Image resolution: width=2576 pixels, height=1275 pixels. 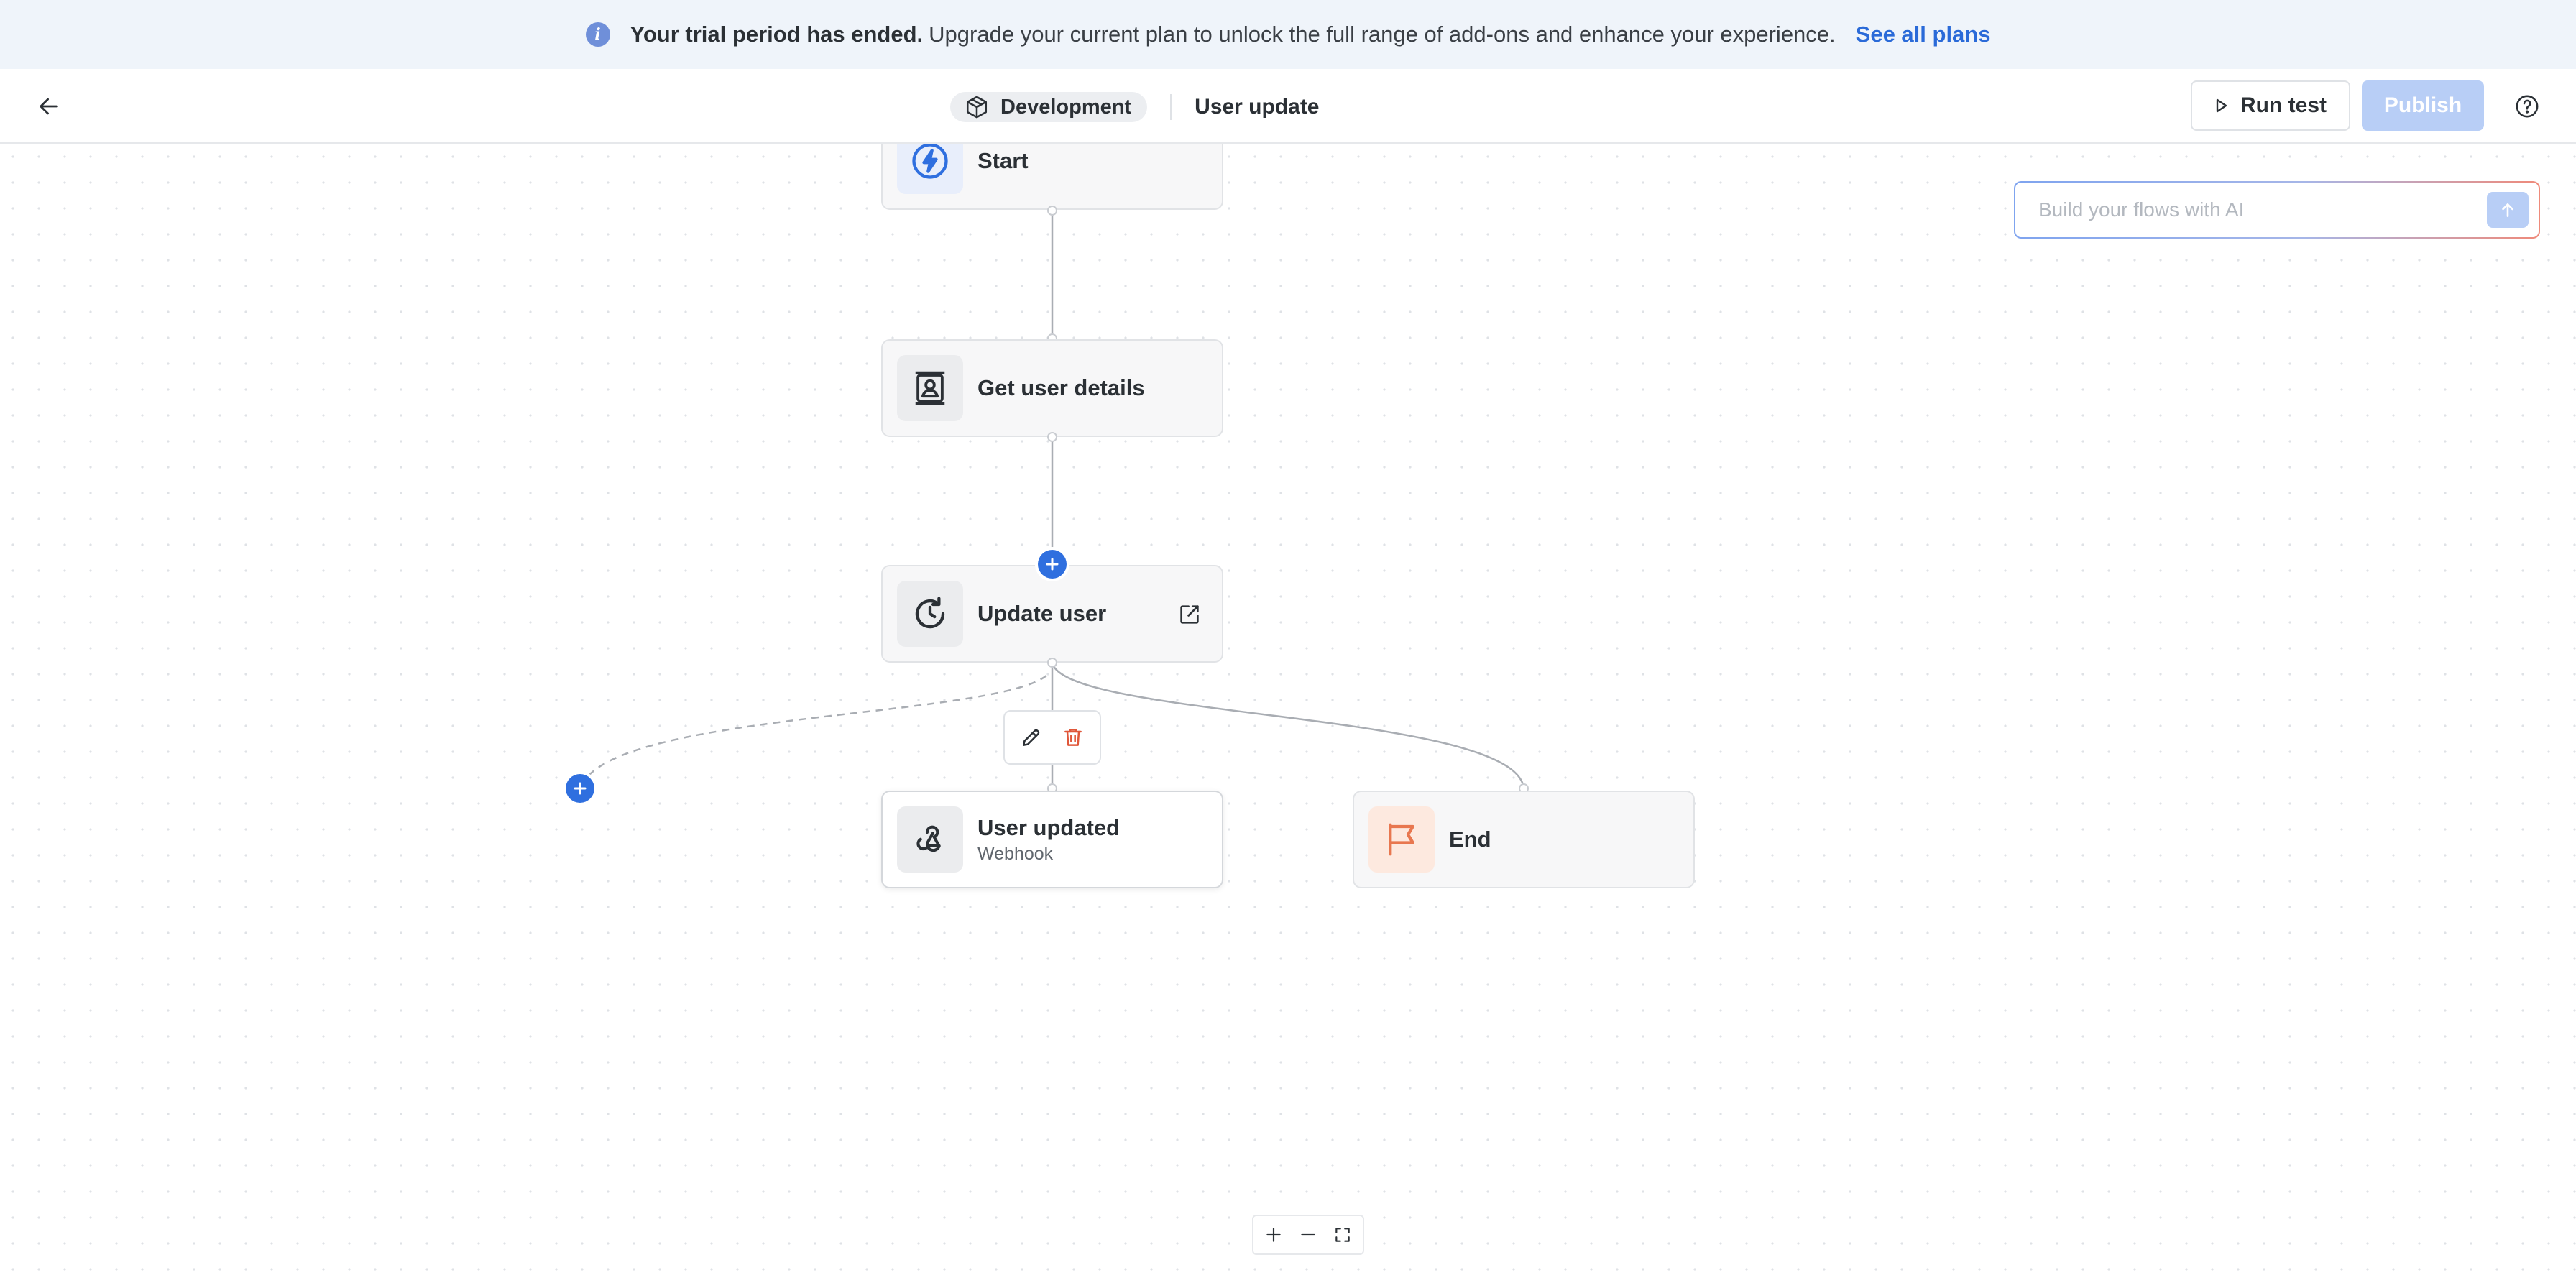 I want to click on environment-label: Development, so click(x=1066, y=107).